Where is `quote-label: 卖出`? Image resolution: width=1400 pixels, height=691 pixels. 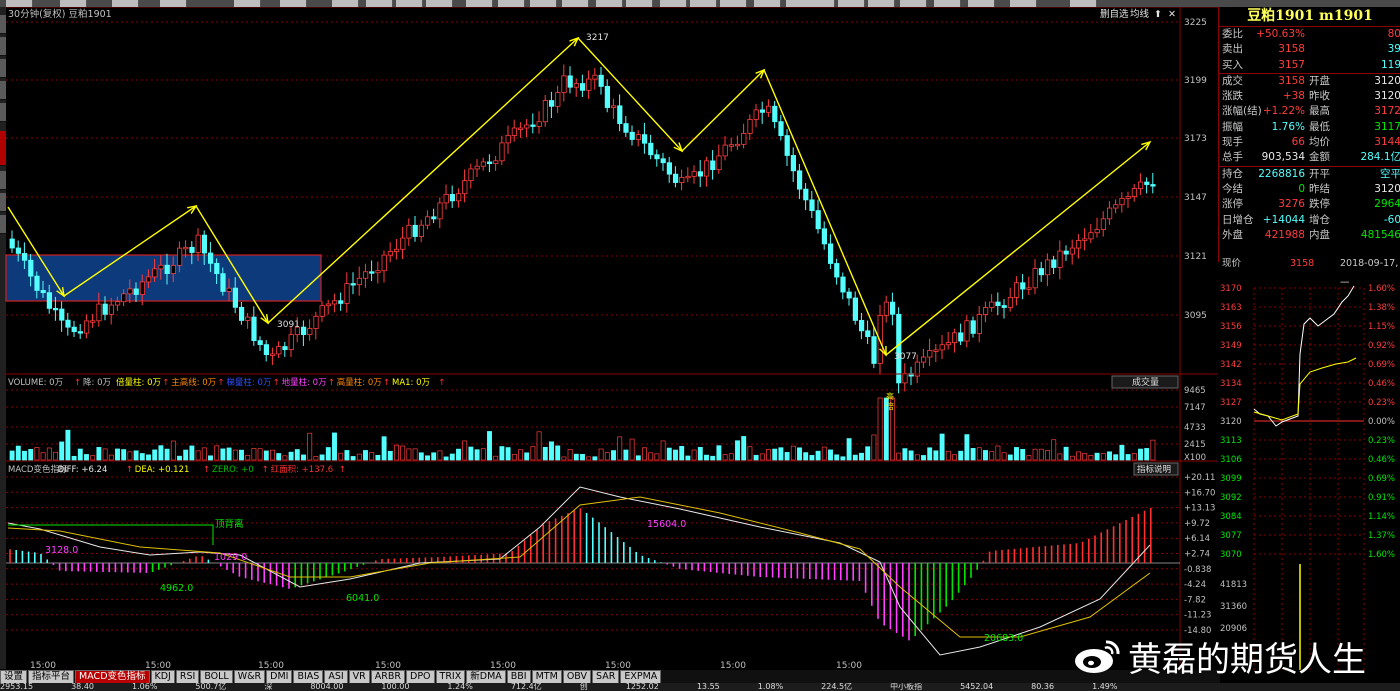
quote-label: 卖出 is located at coordinates (1232, 49).